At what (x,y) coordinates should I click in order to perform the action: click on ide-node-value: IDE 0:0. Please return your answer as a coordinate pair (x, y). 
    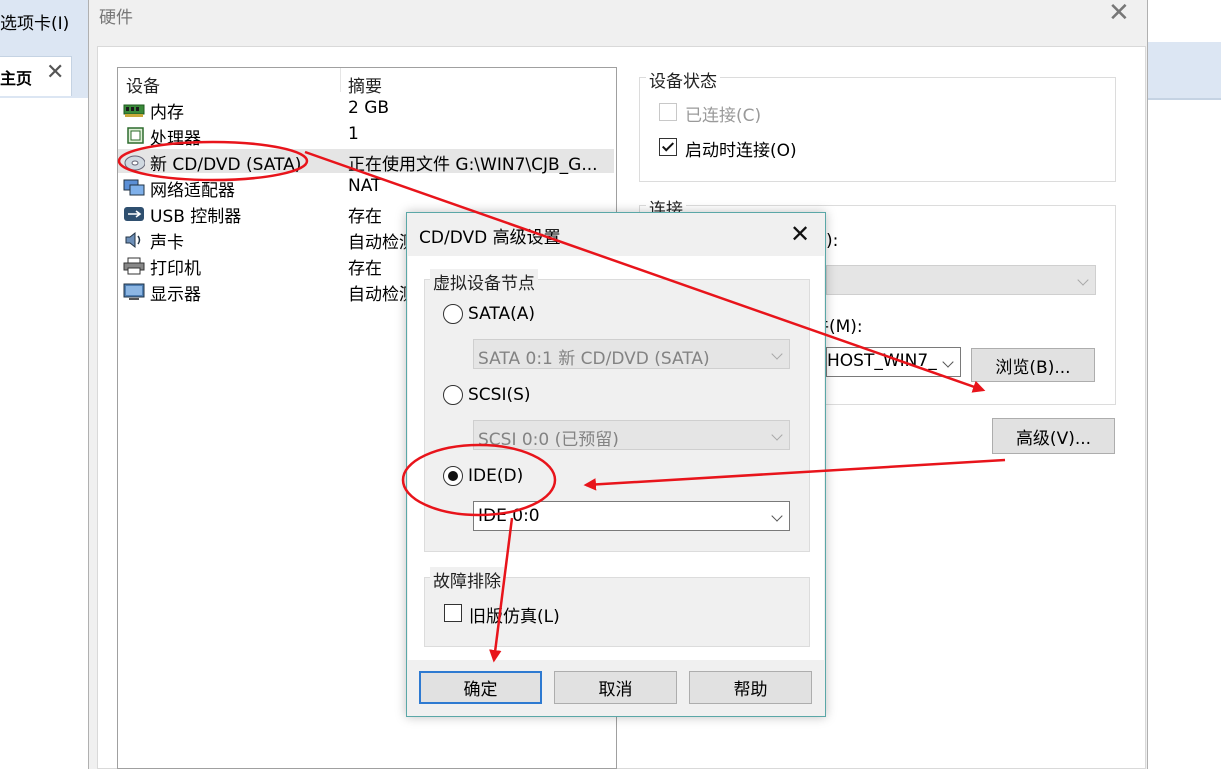
    Looking at the image, I should click on (509, 516).